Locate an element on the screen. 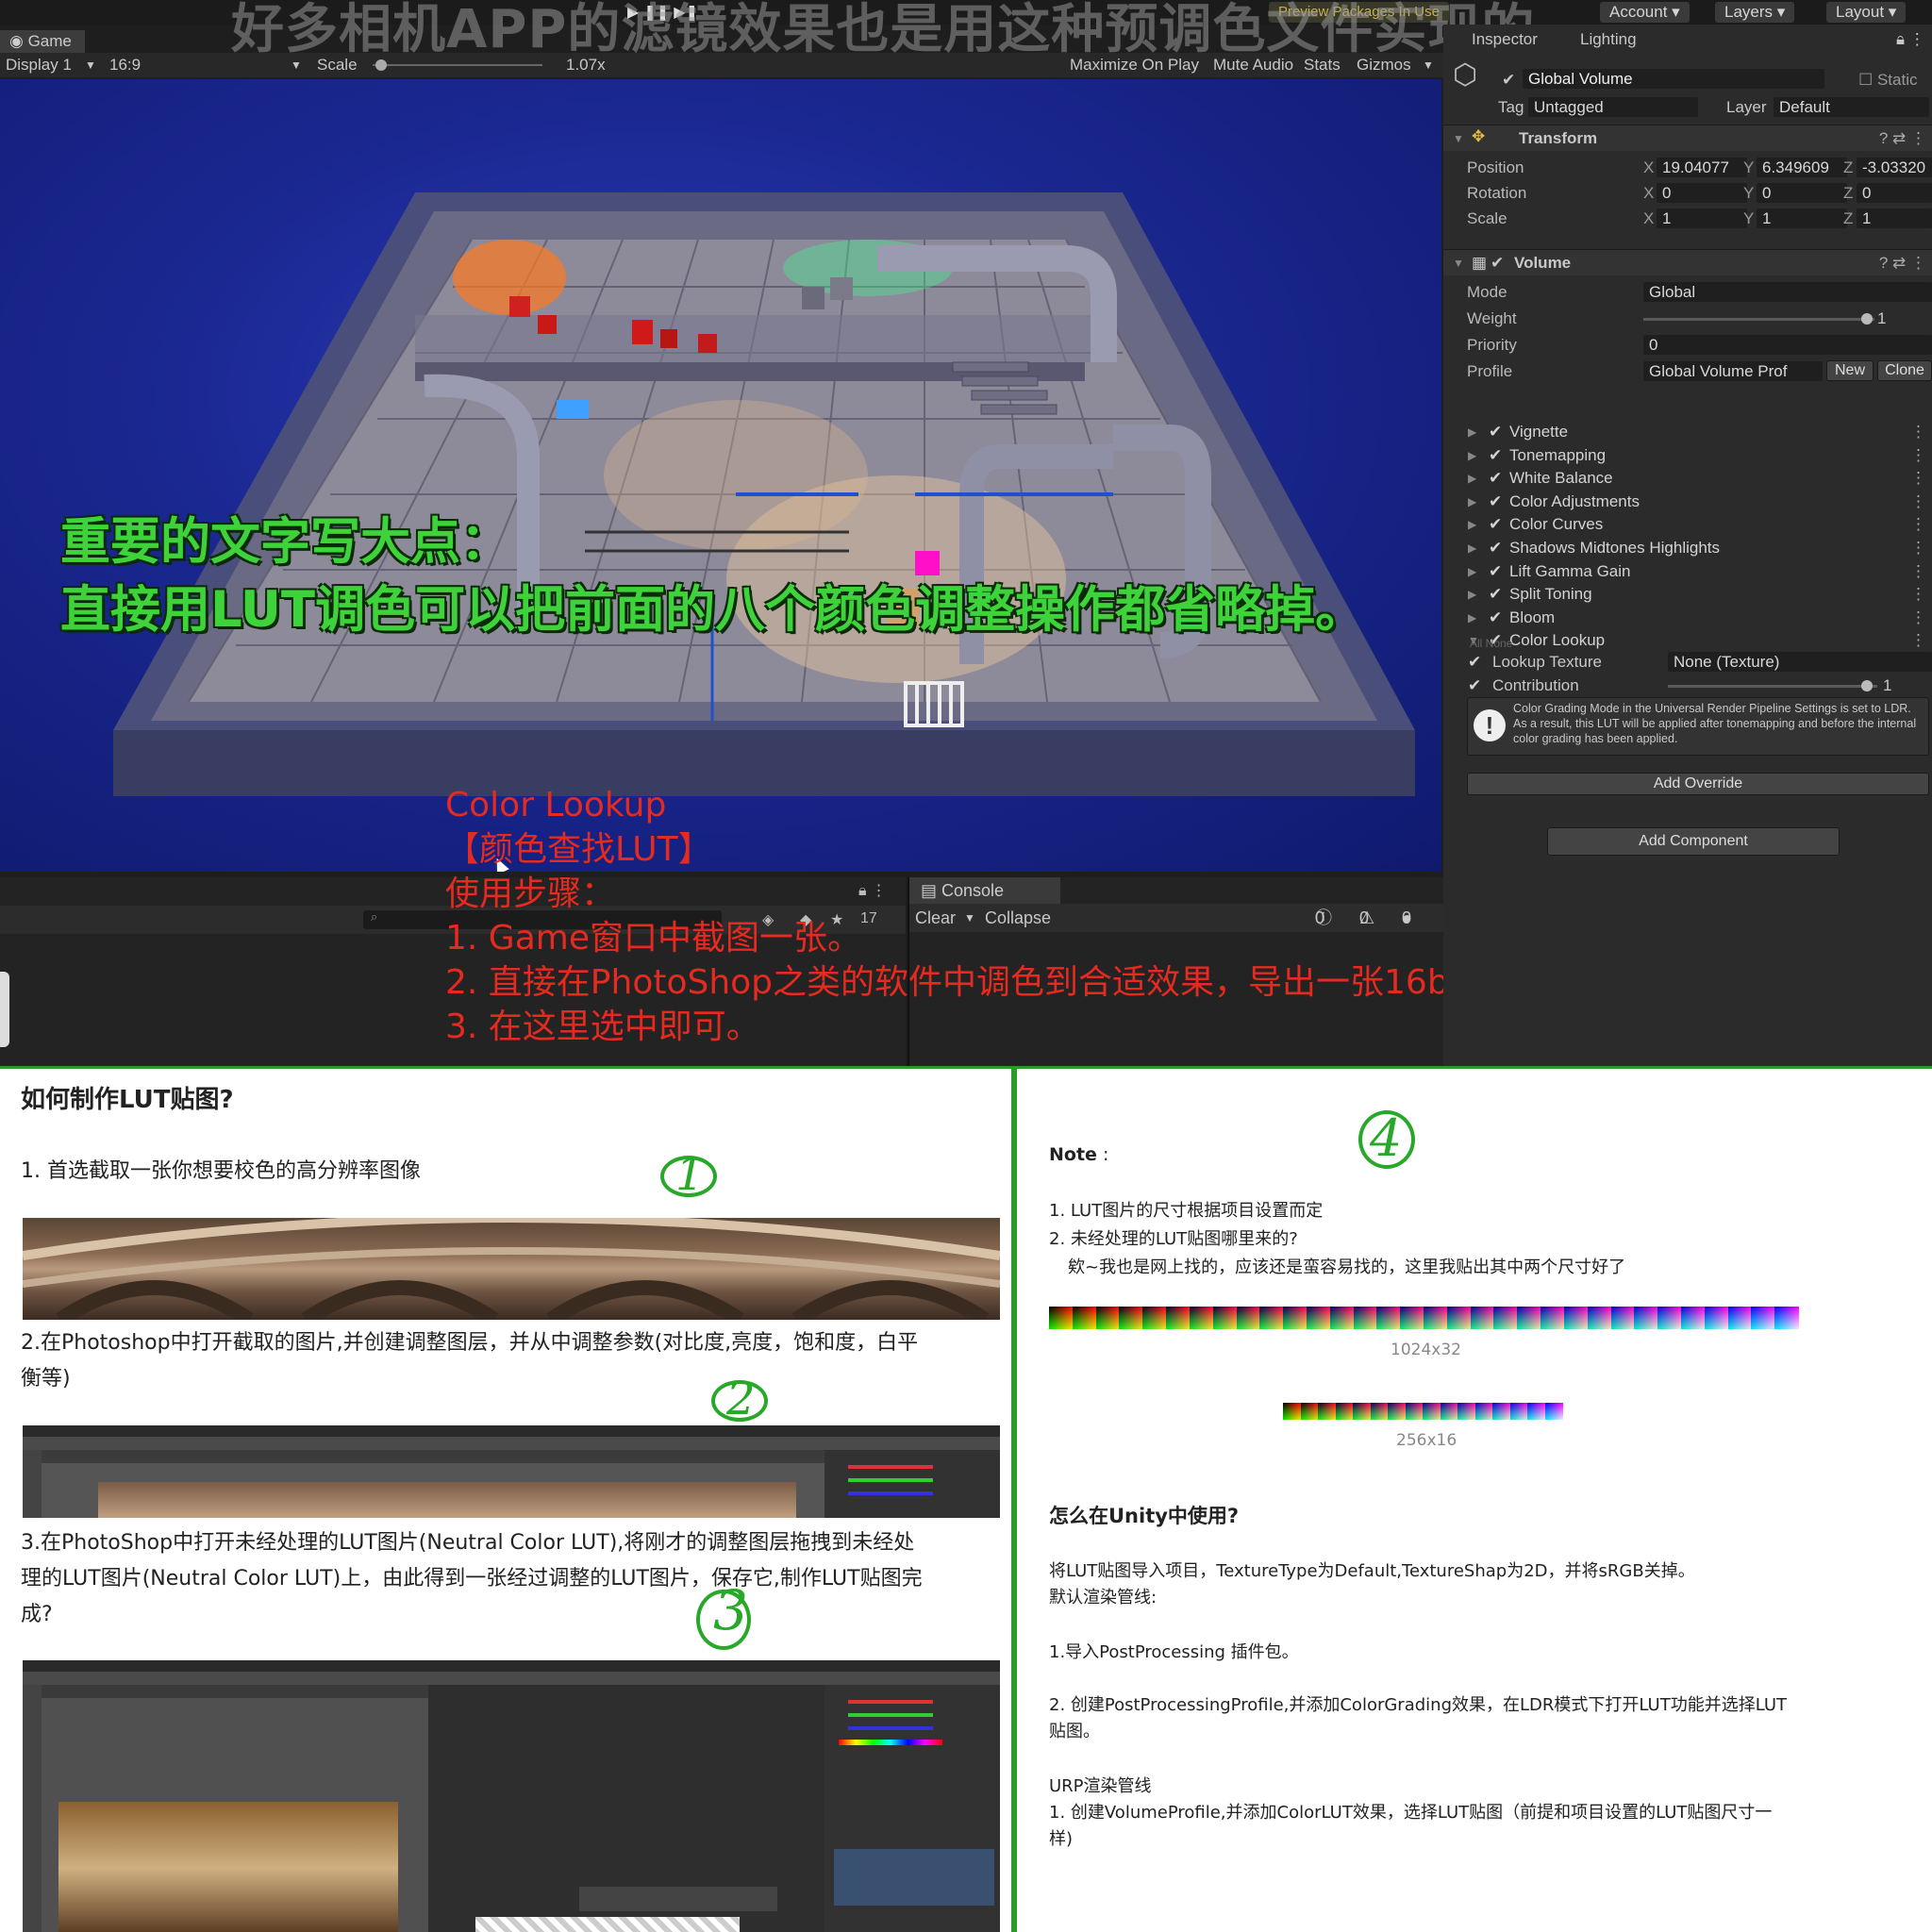  tab-inspector: Inspector is located at coordinates (1505, 39).